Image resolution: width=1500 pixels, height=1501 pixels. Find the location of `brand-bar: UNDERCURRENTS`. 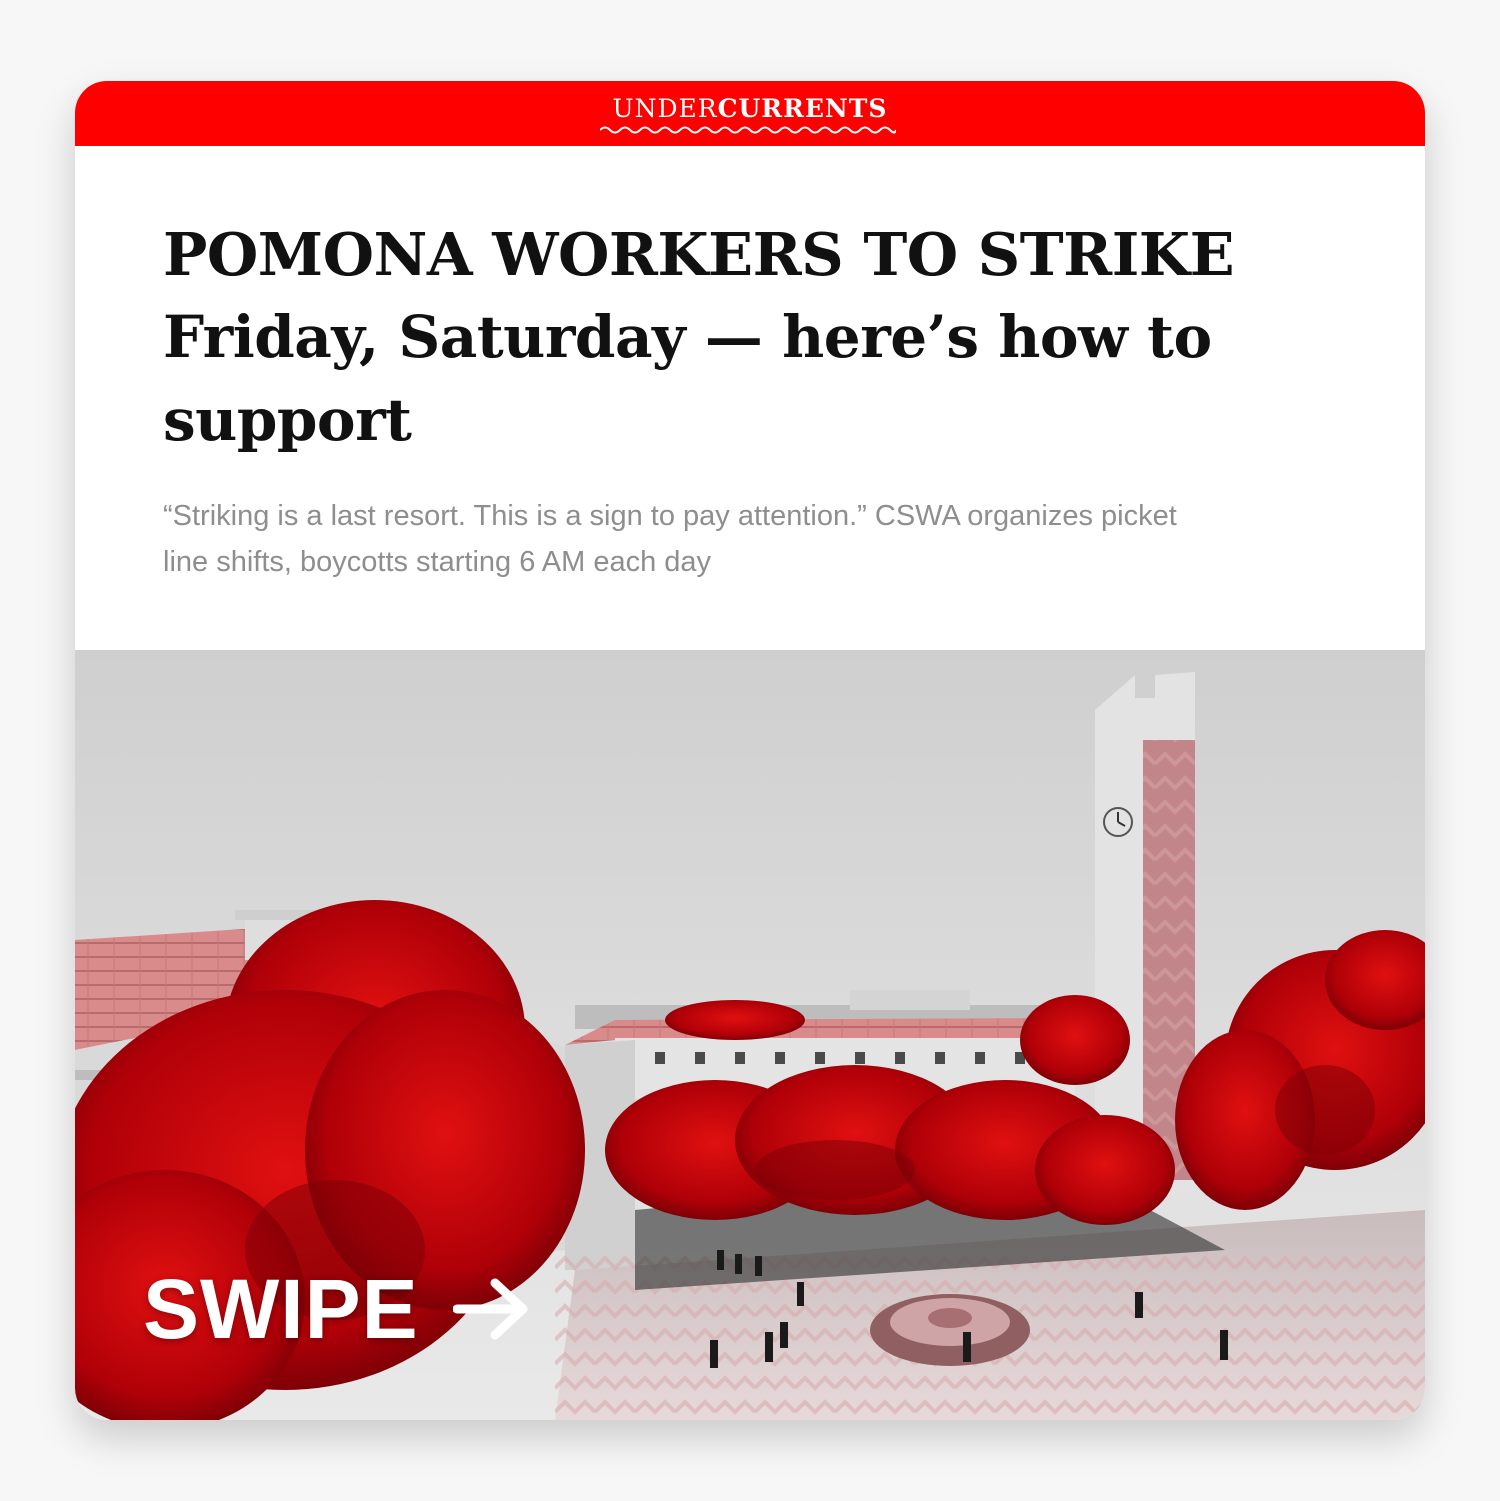

brand-bar: UNDERCURRENTS is located at coordinates (750, 113).